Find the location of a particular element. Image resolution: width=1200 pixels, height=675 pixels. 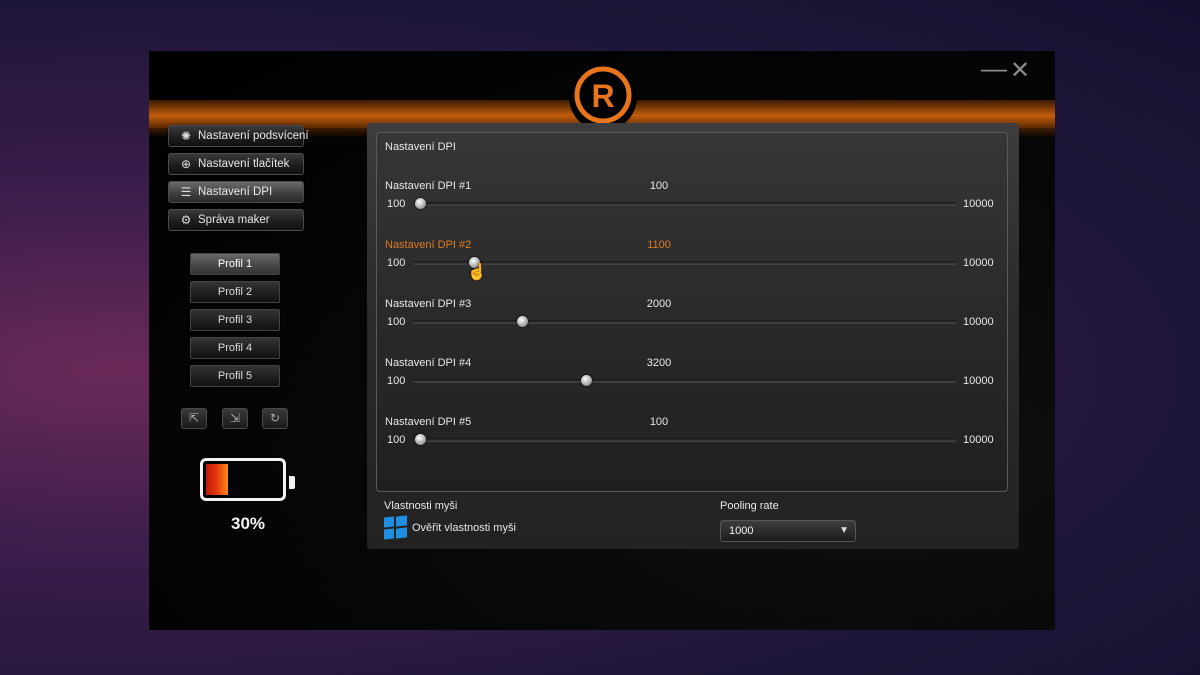

dpi-row-label: Nastavení DPI #1 is located at coordinates (428, 186).